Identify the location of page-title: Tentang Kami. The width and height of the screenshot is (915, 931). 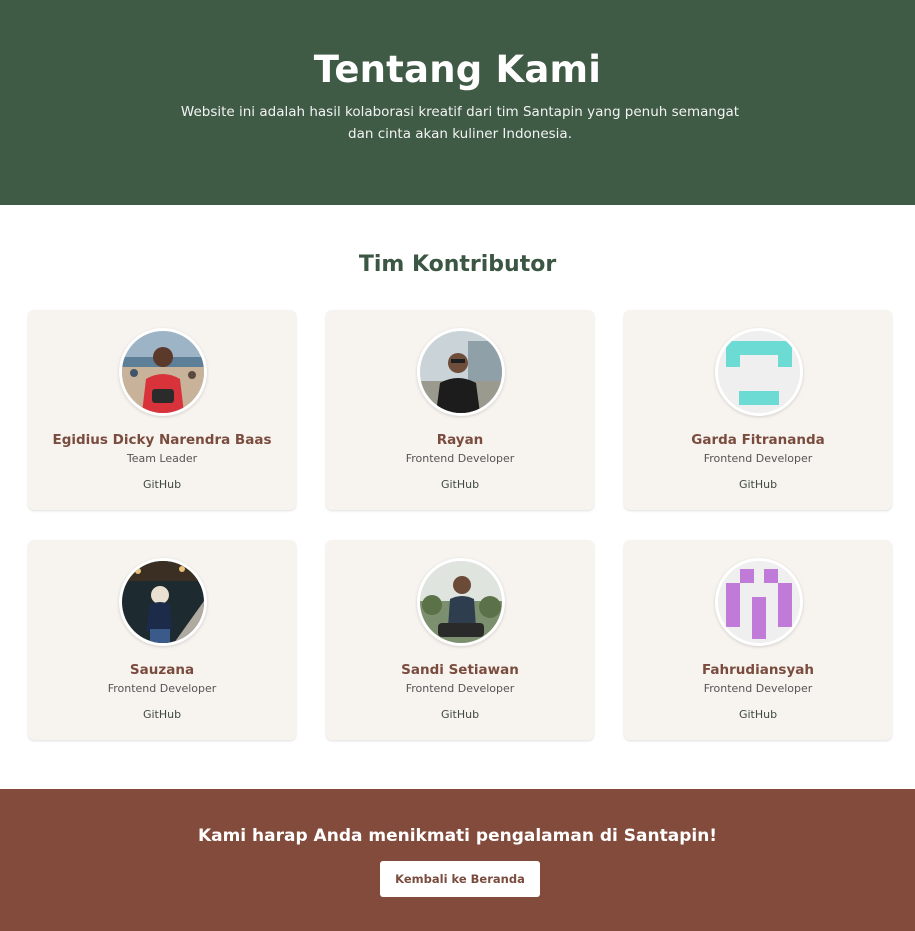
(457, 69).